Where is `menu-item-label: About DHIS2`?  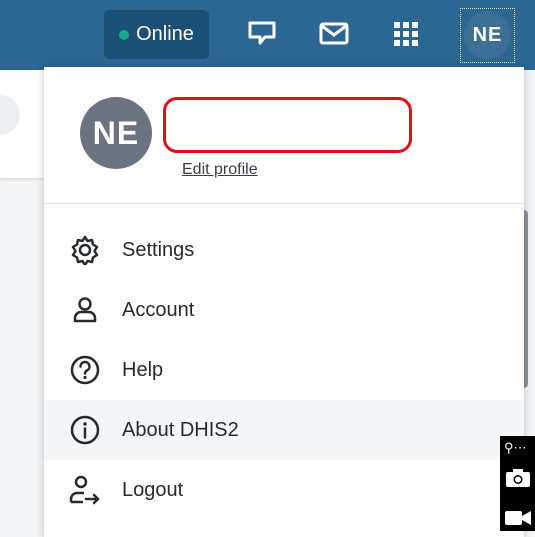
menu-item-label: About DHIS2 is located at coordinates (180, 429).